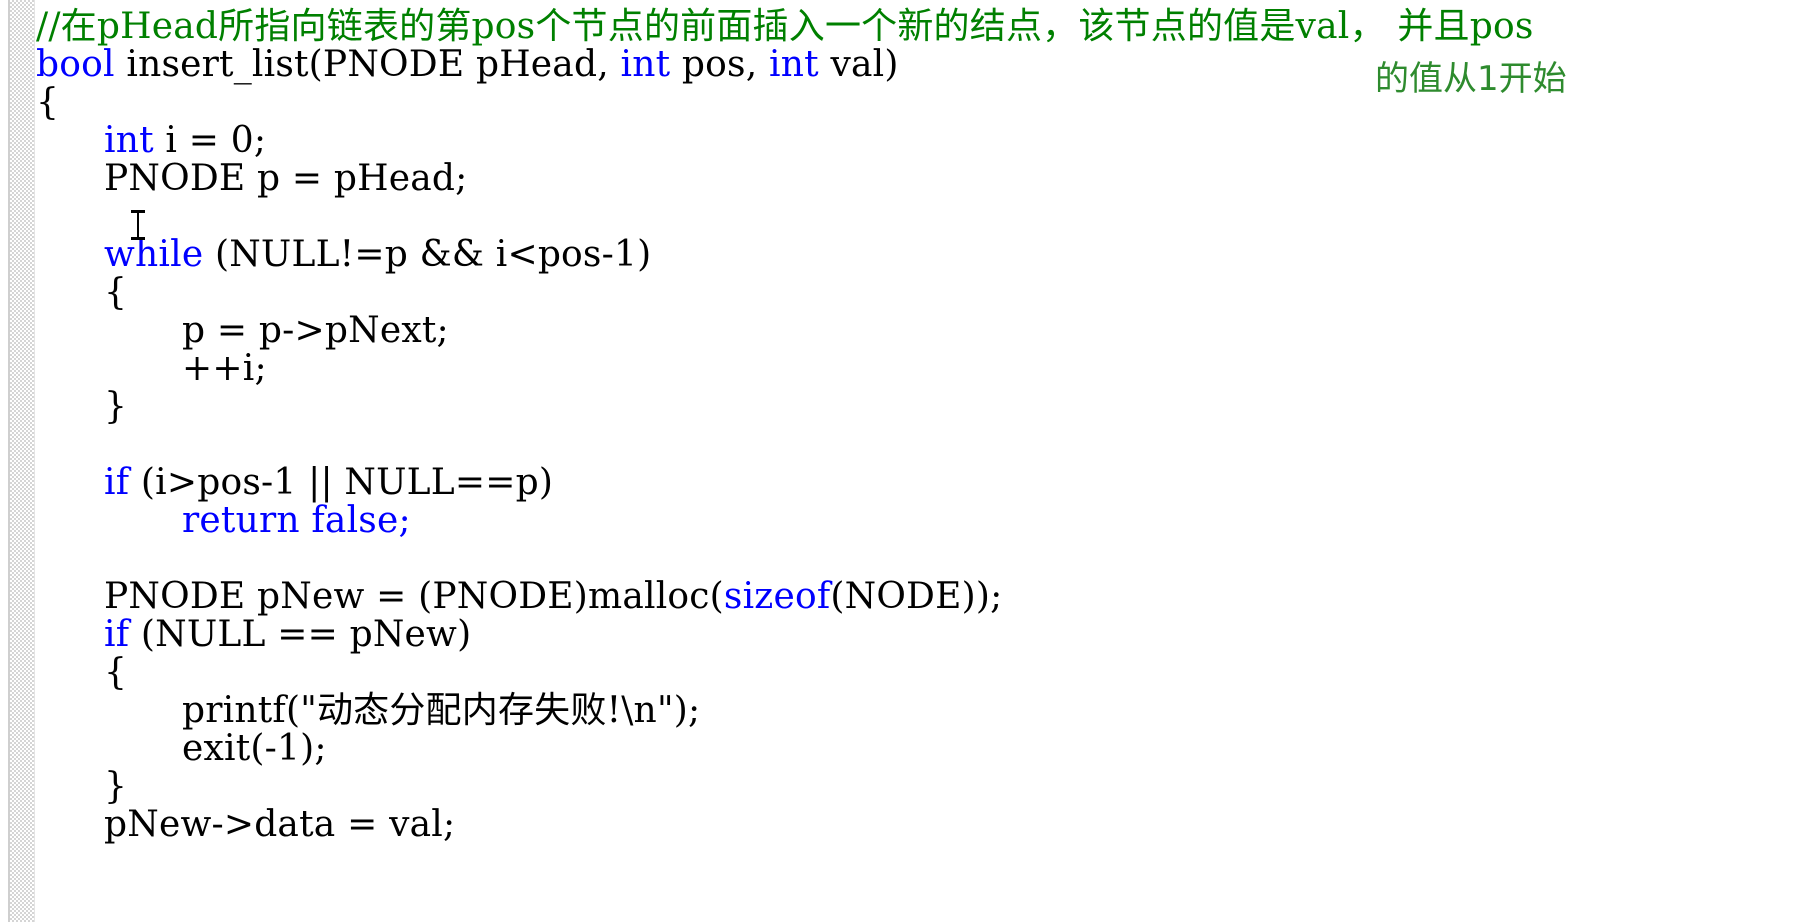  What do you see at coordinates (341, 482) in the screenshot?
I see `code-token-plain: (i>pos-1 || NULL==p)` at bounding box center [341, 482].